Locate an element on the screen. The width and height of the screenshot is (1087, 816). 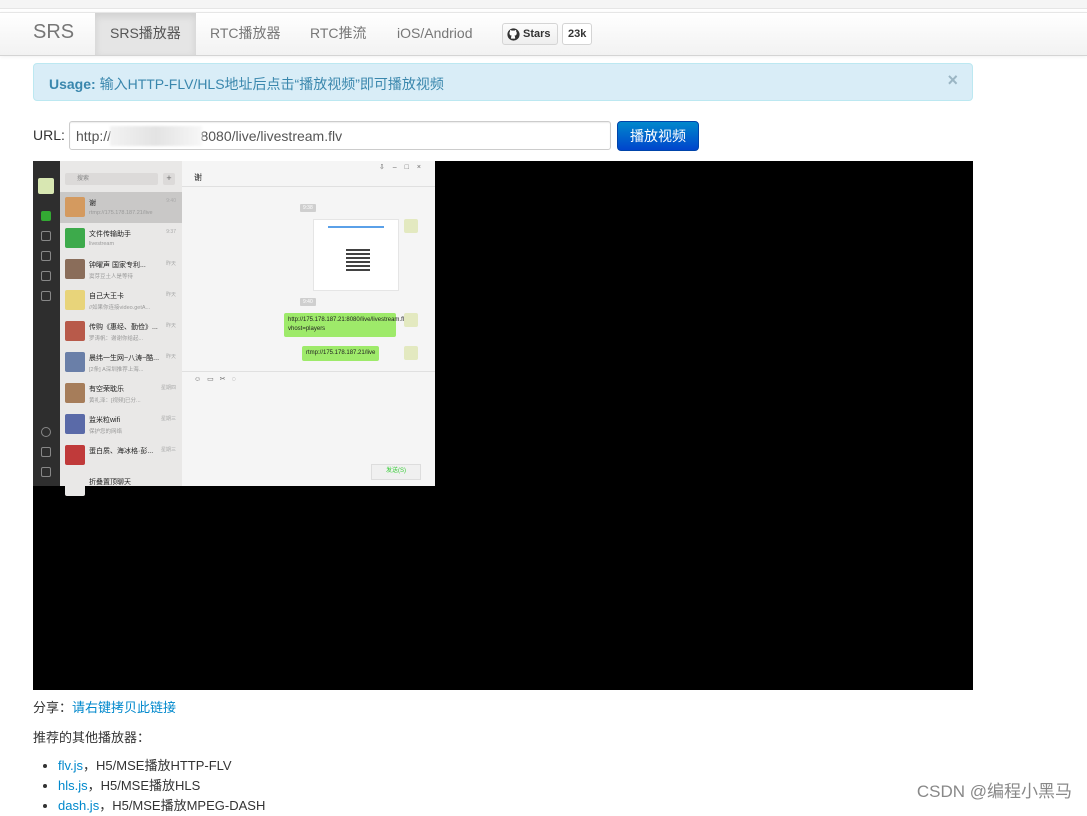
list-item: 有空荣耽乐黄礼泽：[视频]已分... 星期四 is located at coordinates (121, 393).